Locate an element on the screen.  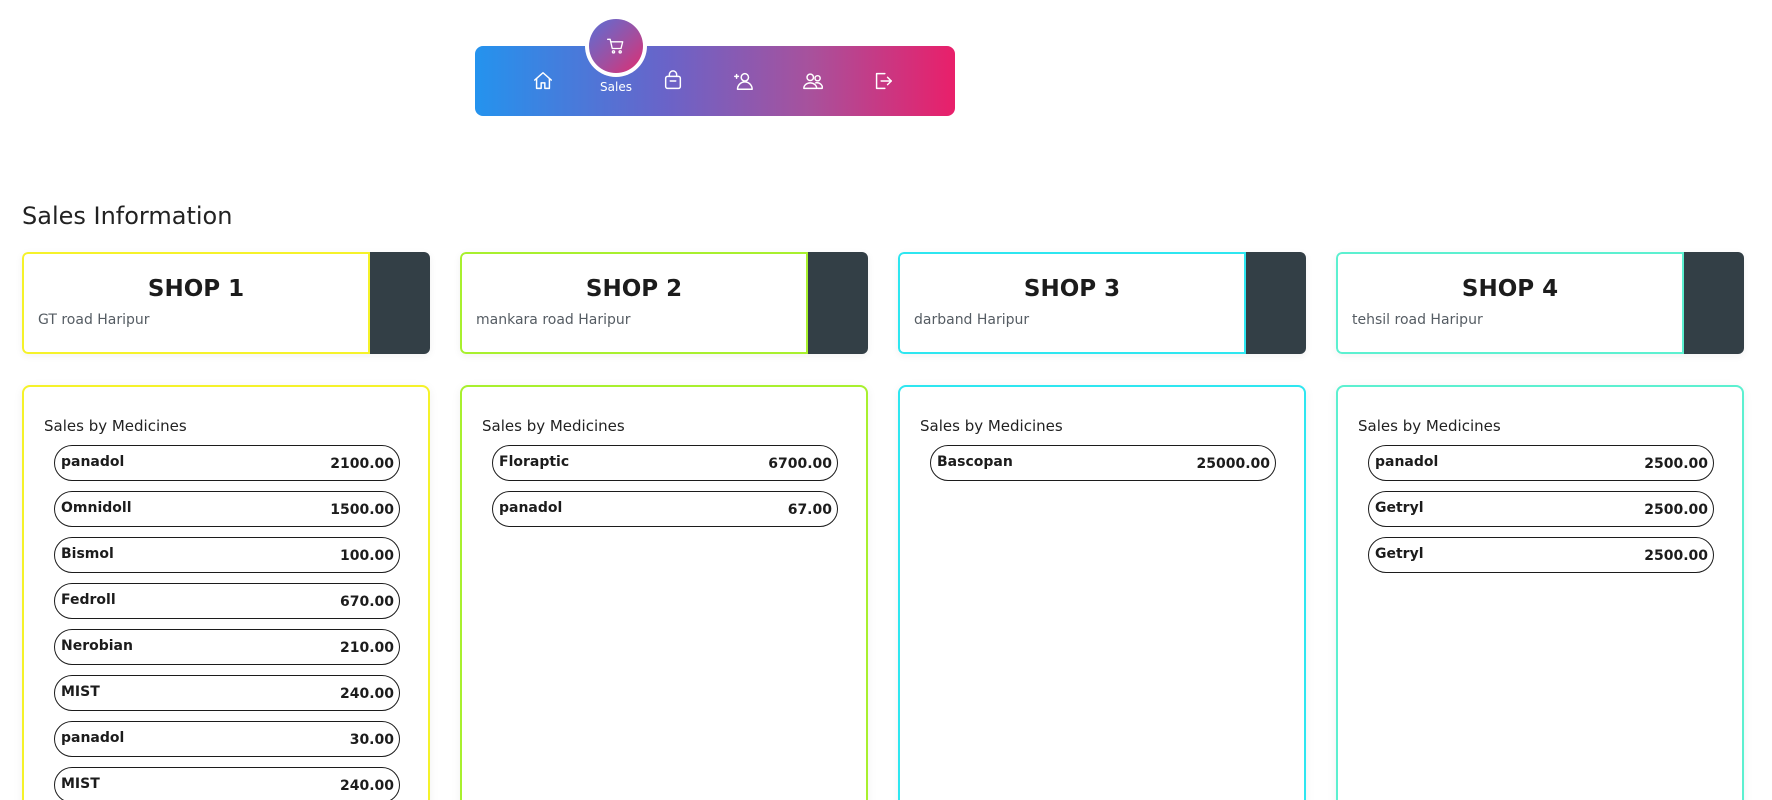
sale-amount: 100.00 is located at coordinates (366, 556).